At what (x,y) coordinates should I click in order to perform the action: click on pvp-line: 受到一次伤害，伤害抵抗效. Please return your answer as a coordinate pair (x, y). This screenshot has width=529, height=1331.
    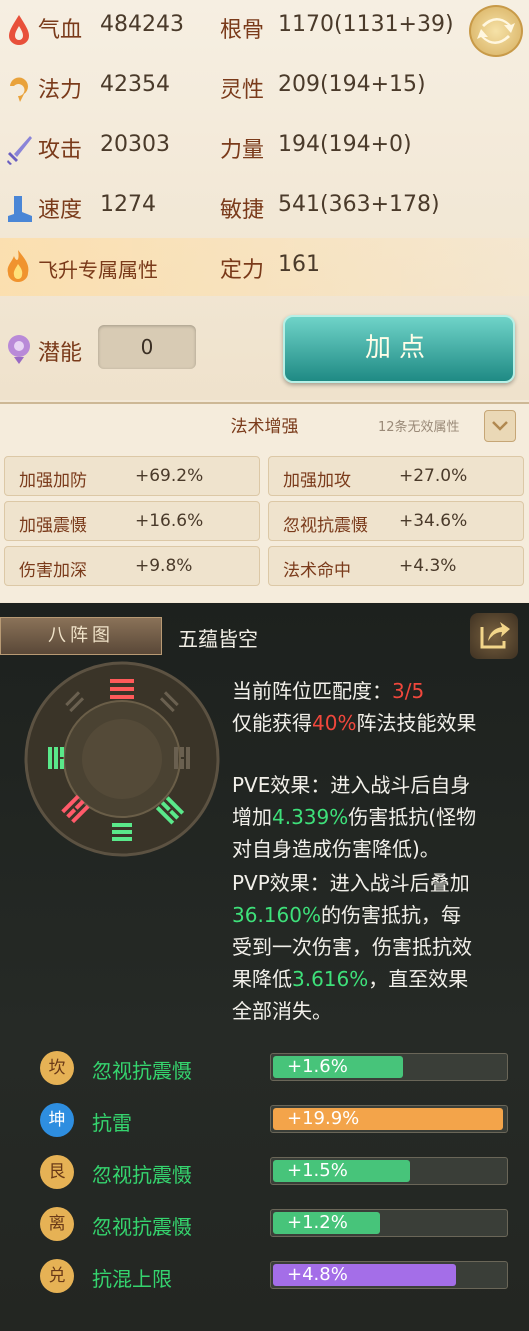
    Looking at the image, I should click on (352, 947).